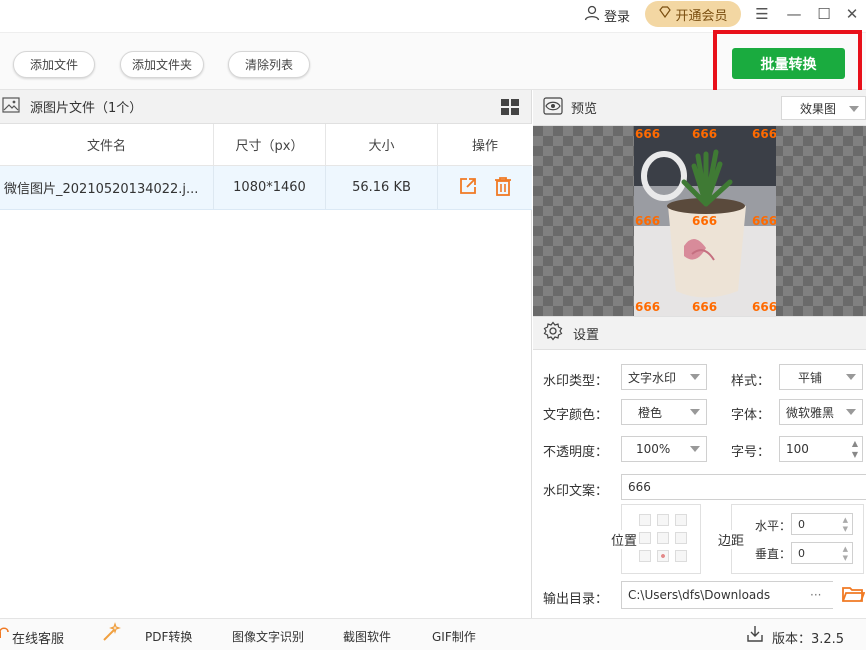 The height and width of the screenshot is (650, 866). Describe the element at coordinates (54, 64) in the screenshot. I see `add-file-button: 添加文件` at that location.